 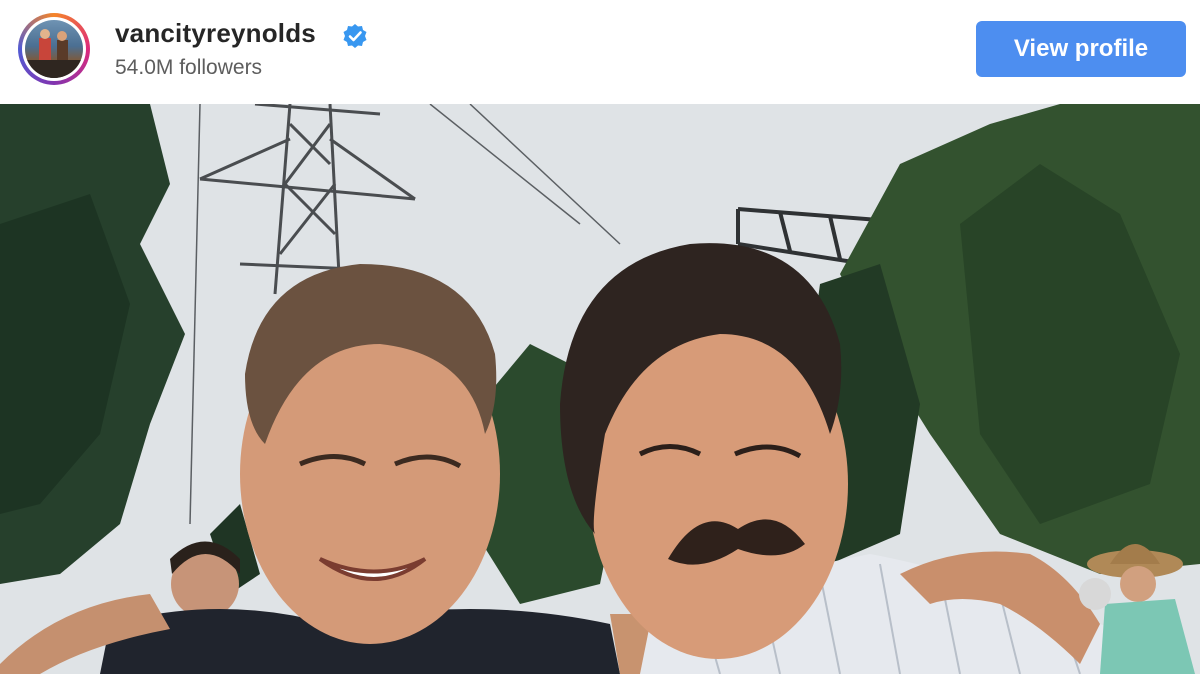 What do you see at coordinates (189, 67) in the screenshot?
I see `follower-count: 54.0M followers` at bounding box center [189, 67].